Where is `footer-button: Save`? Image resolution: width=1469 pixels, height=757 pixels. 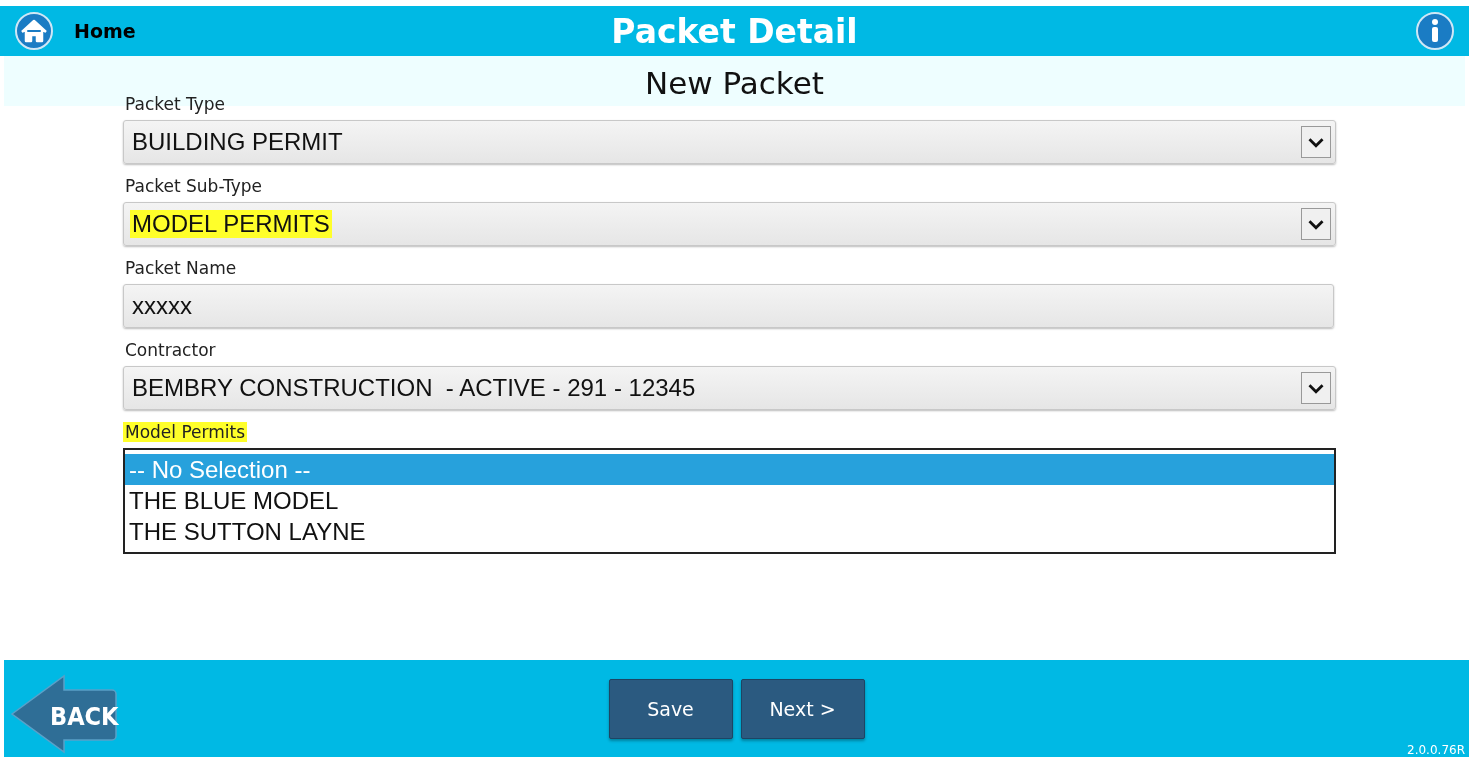
footer-button: Save is located at coordinates (670, 708).